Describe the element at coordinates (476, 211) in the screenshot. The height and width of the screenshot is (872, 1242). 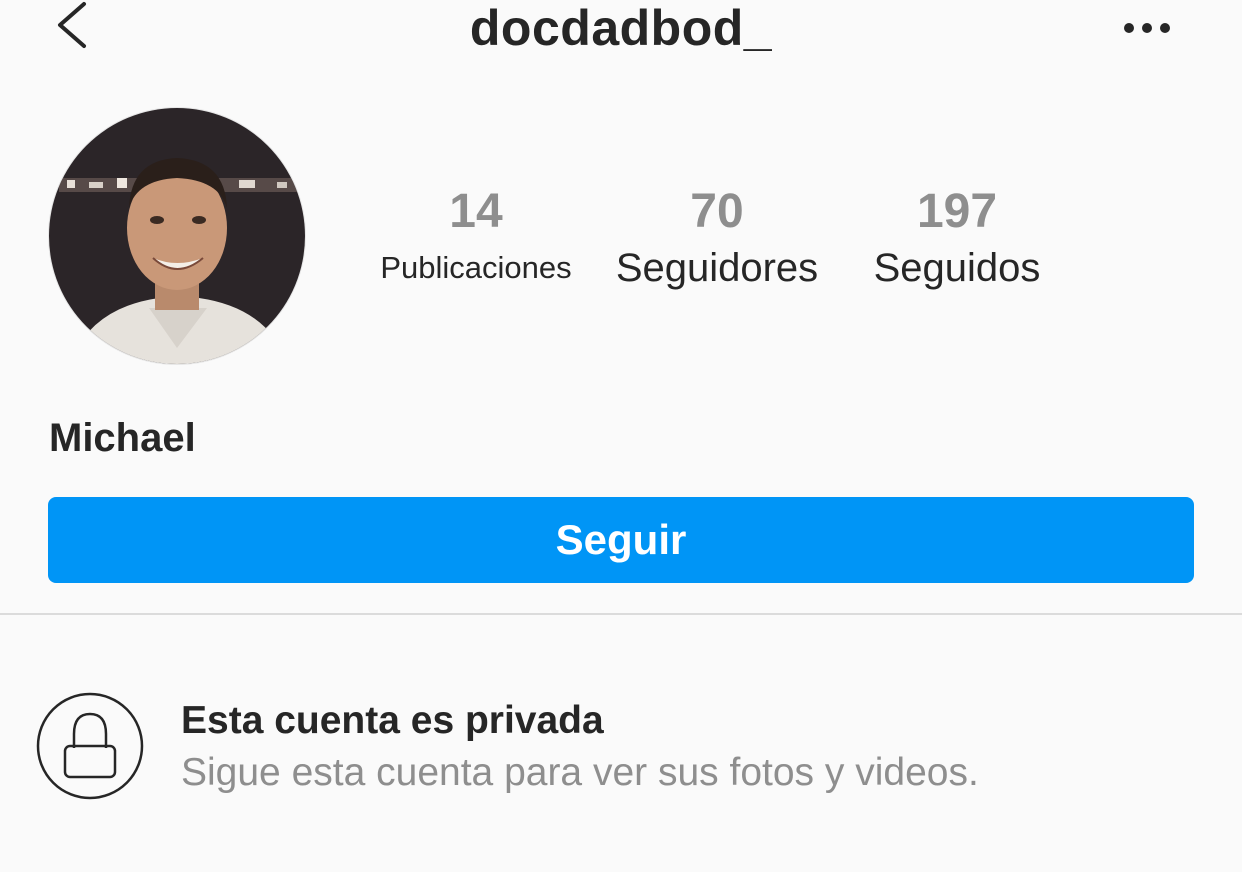
I see `posts-count: 14` at that location.